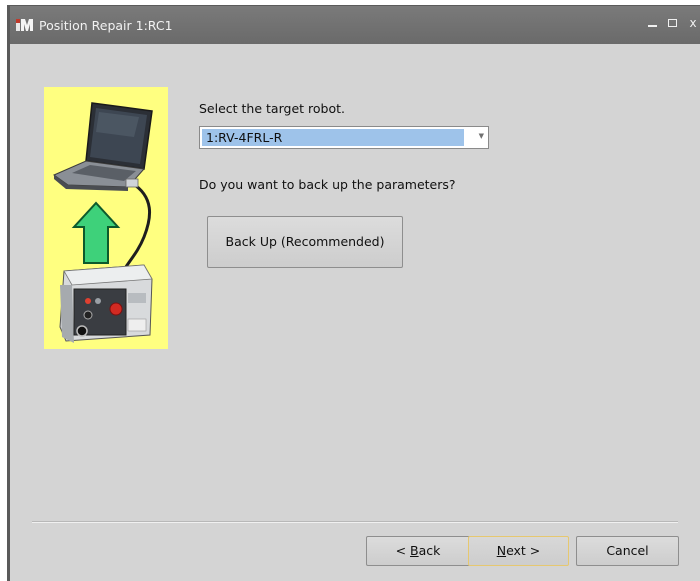 Image resolution: width=700 pixels, height=581 pixels. I want to click on next-button-mnemonic: N, so click(501, 550).